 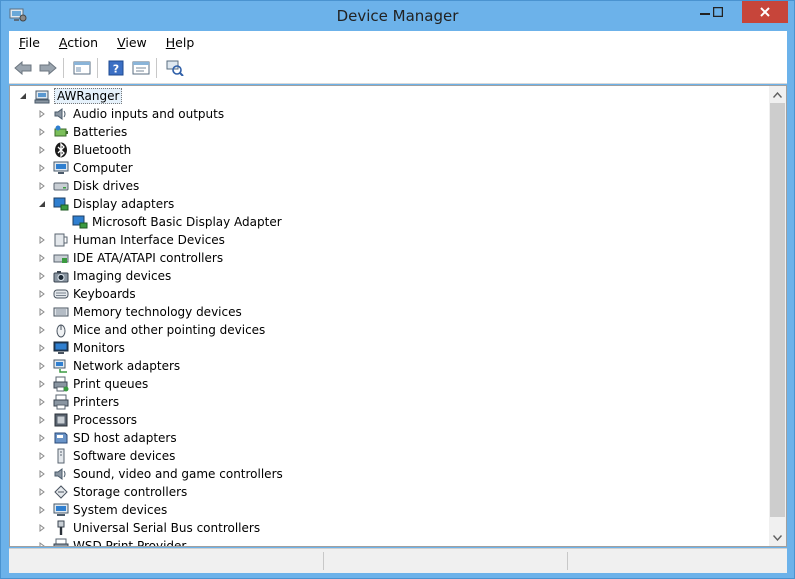 What do you see at coordinates (48, 68) in the screenshot?
I see `forward-button` at bounding box center [48, 68].